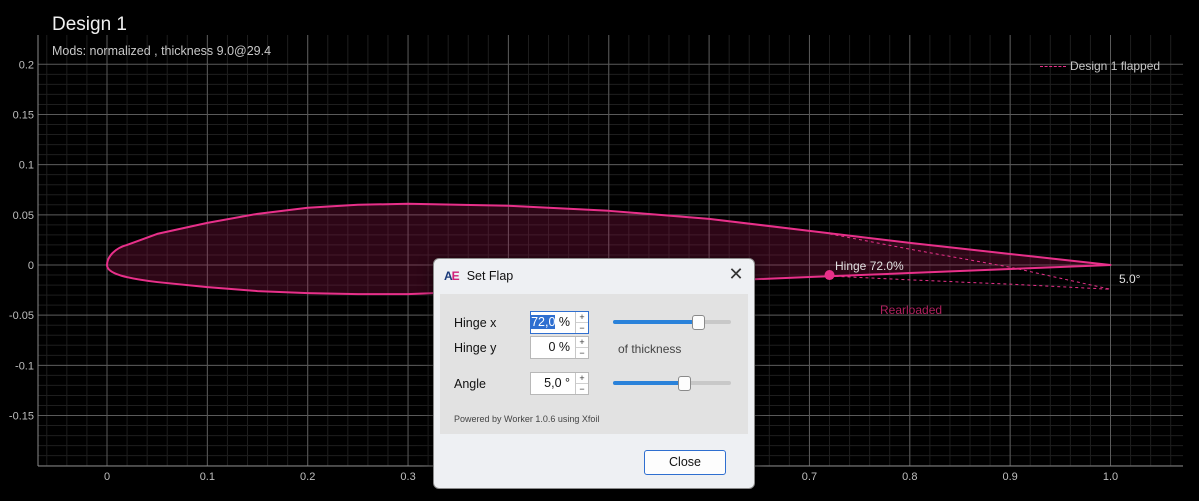 This screenshot has width=1199, height=501. Describe the element at coordinates (582, 389) in the screenshot. I see `angle-down-button: −` at that location.